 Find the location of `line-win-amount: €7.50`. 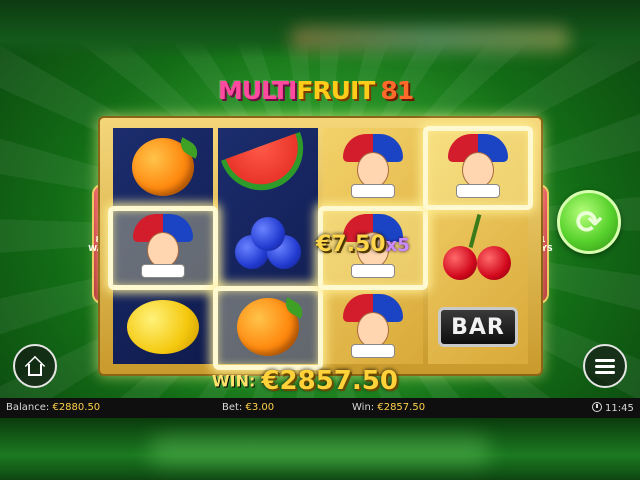

line-win-amount: €7.50 is located at coordinates (351, 244).